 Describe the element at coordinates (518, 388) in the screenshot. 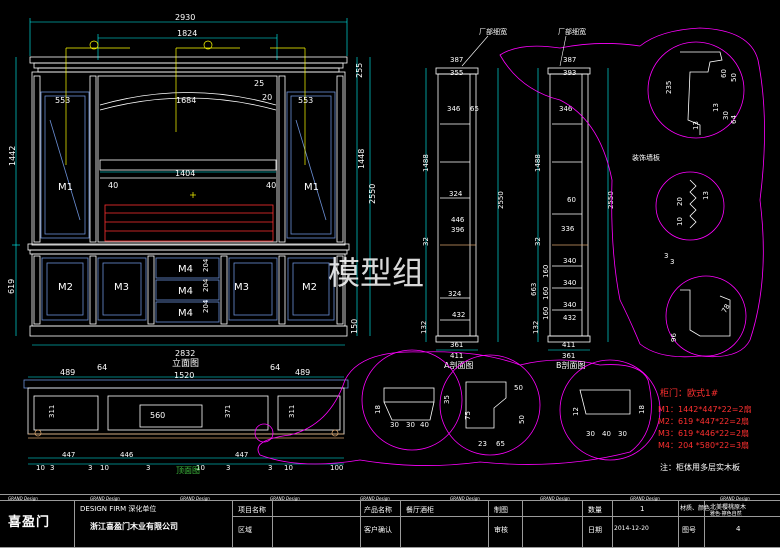

I see `profile-dim-5: 50` at that location.